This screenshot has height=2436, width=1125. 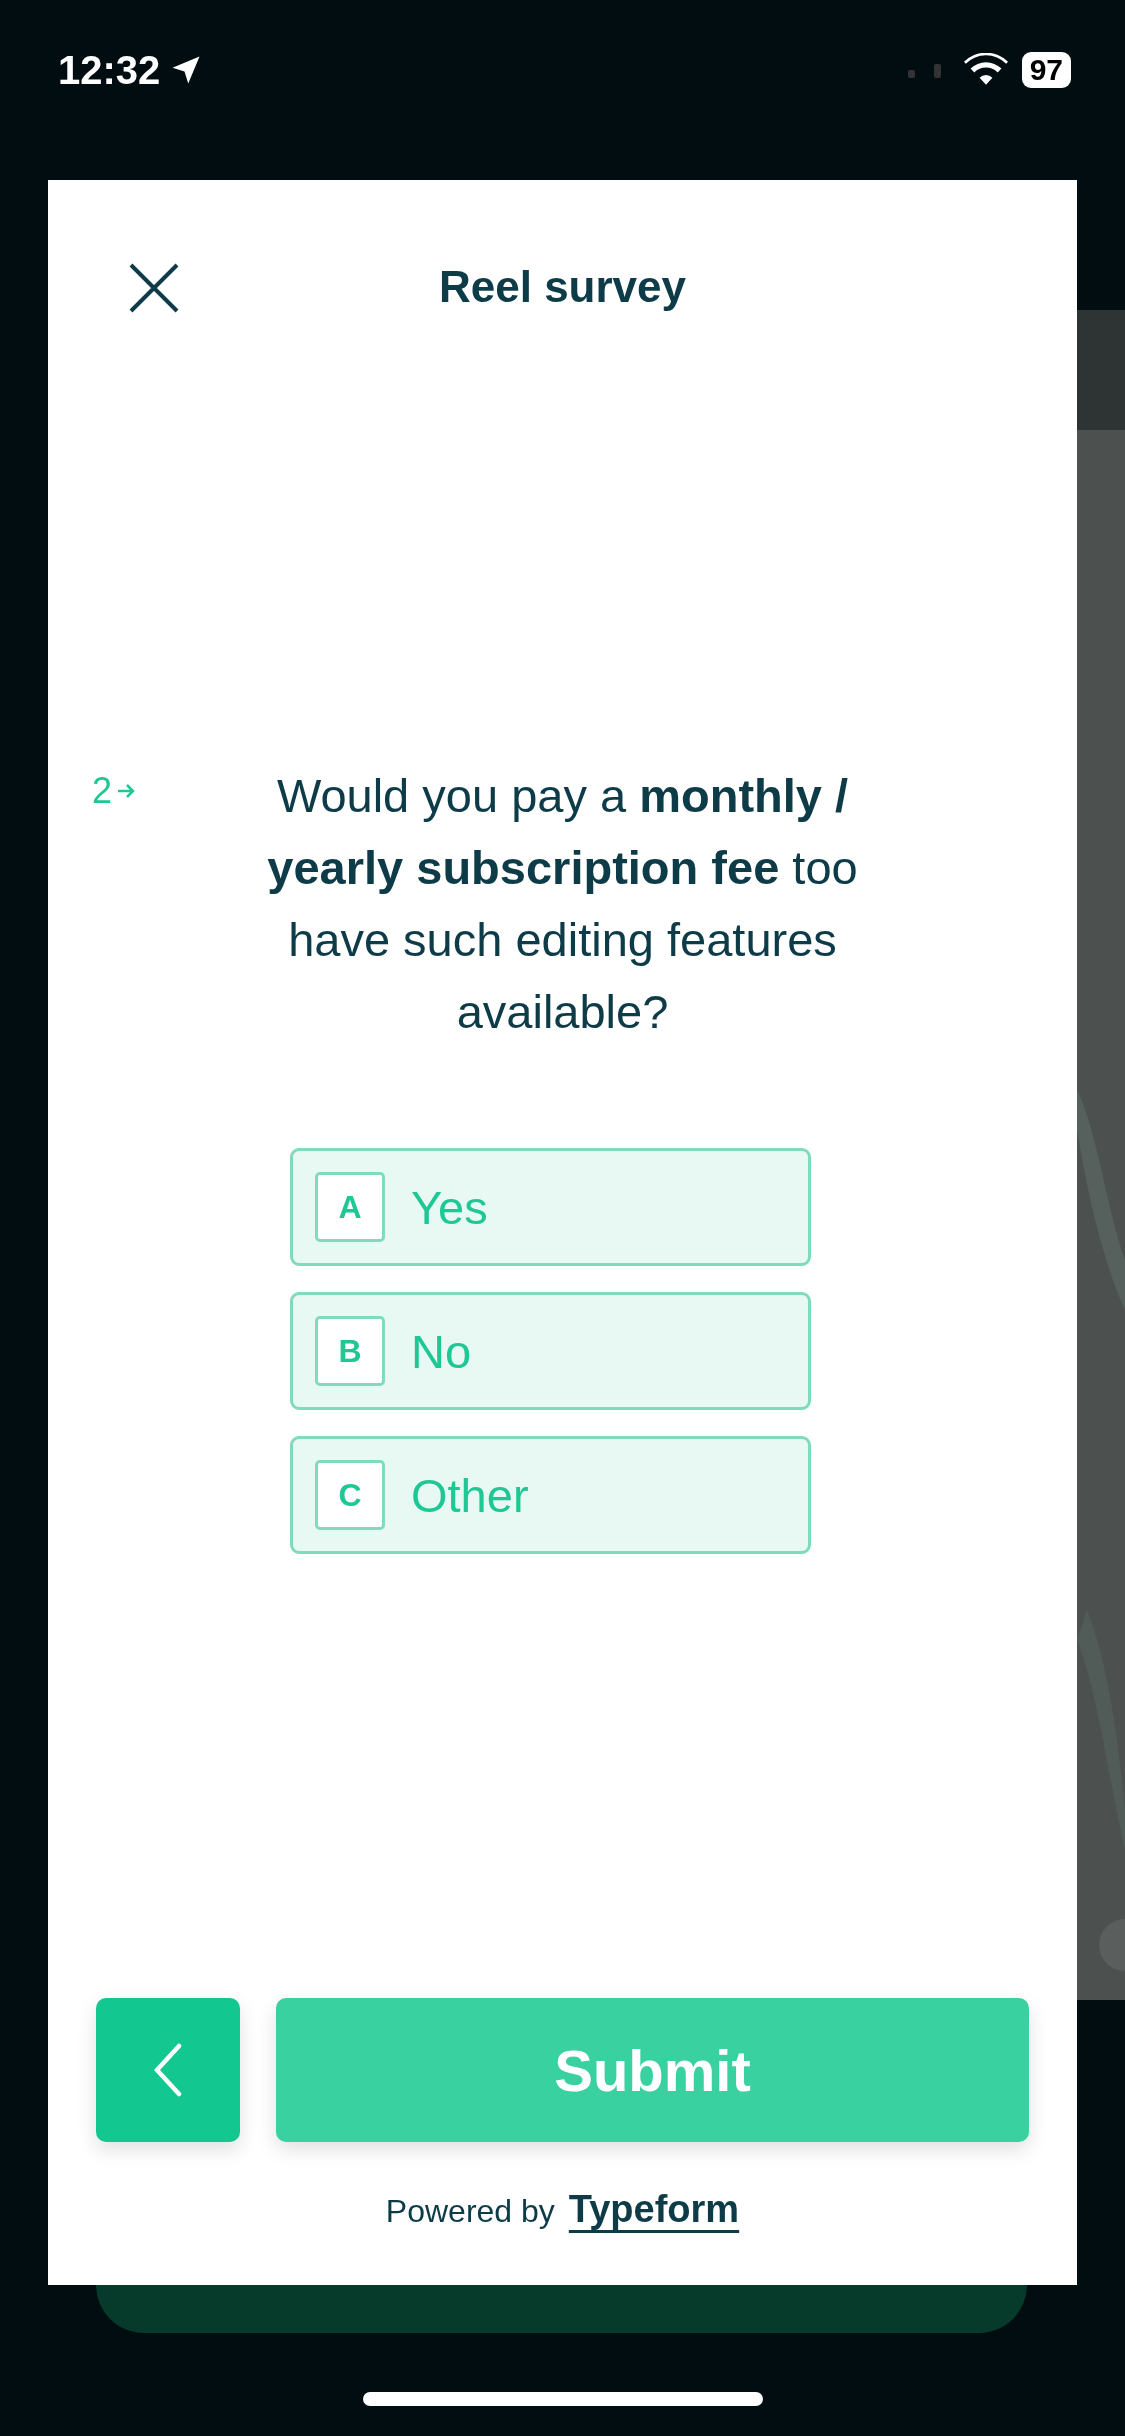 What do you see at coordinates (350, 1495) in the screenshot?
I see `option-key: C` at bounding box center [350, 1495].